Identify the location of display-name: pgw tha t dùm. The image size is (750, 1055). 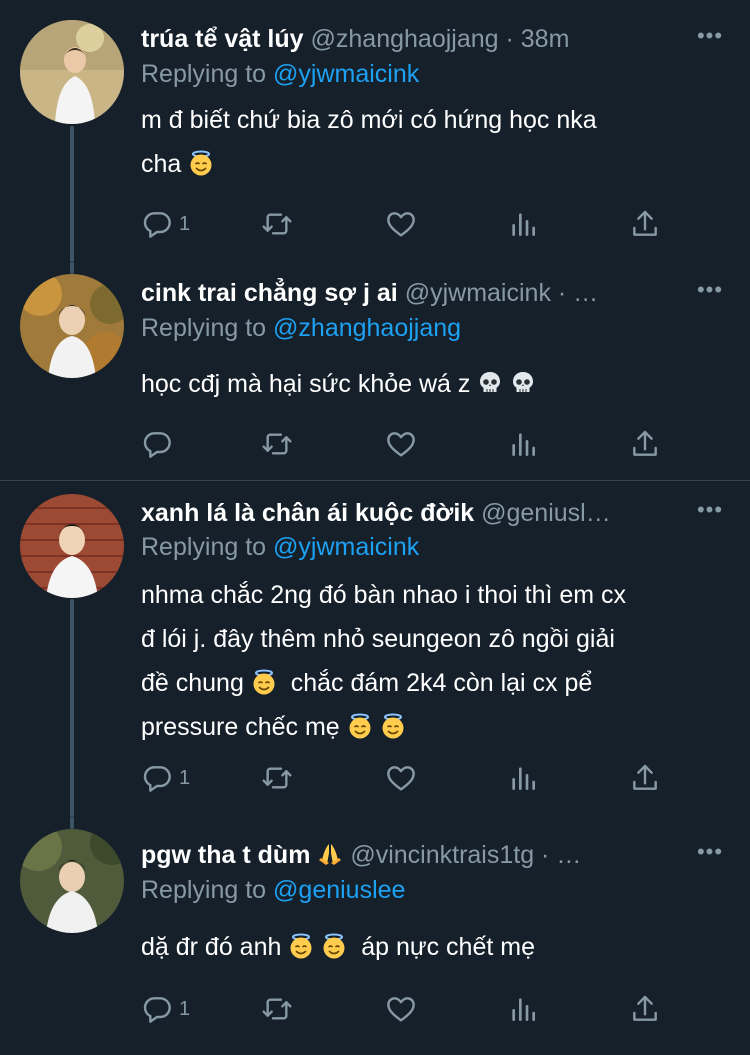
(225, 855).